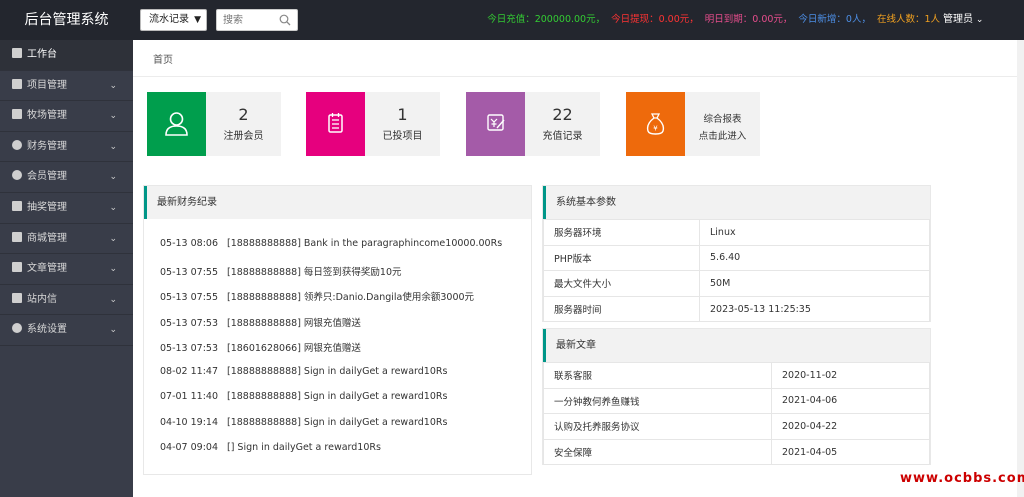 The image size is (1024, 497). What do you see at coordinates (533, 124) in the screenshot?
I see `stat-card-recharge: 22 充值记录` at bounding box center [533, 124].